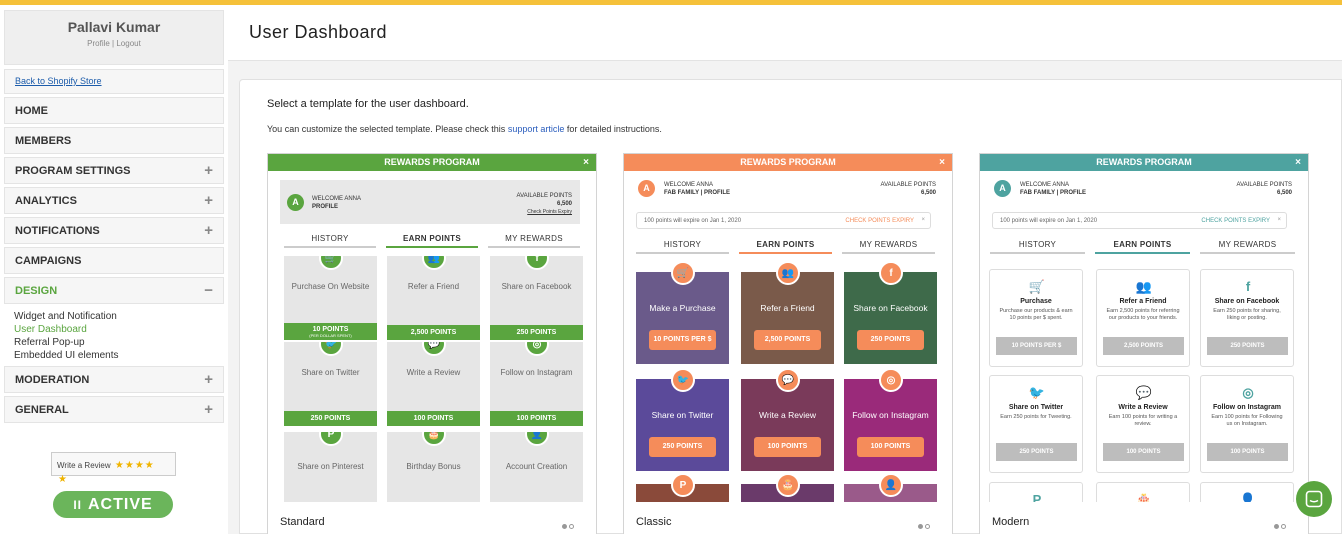  What do you see at coordinates (1314, 499) in the screenshot?
I see `chat-launcher-button` at bounding box center [1314, 499].